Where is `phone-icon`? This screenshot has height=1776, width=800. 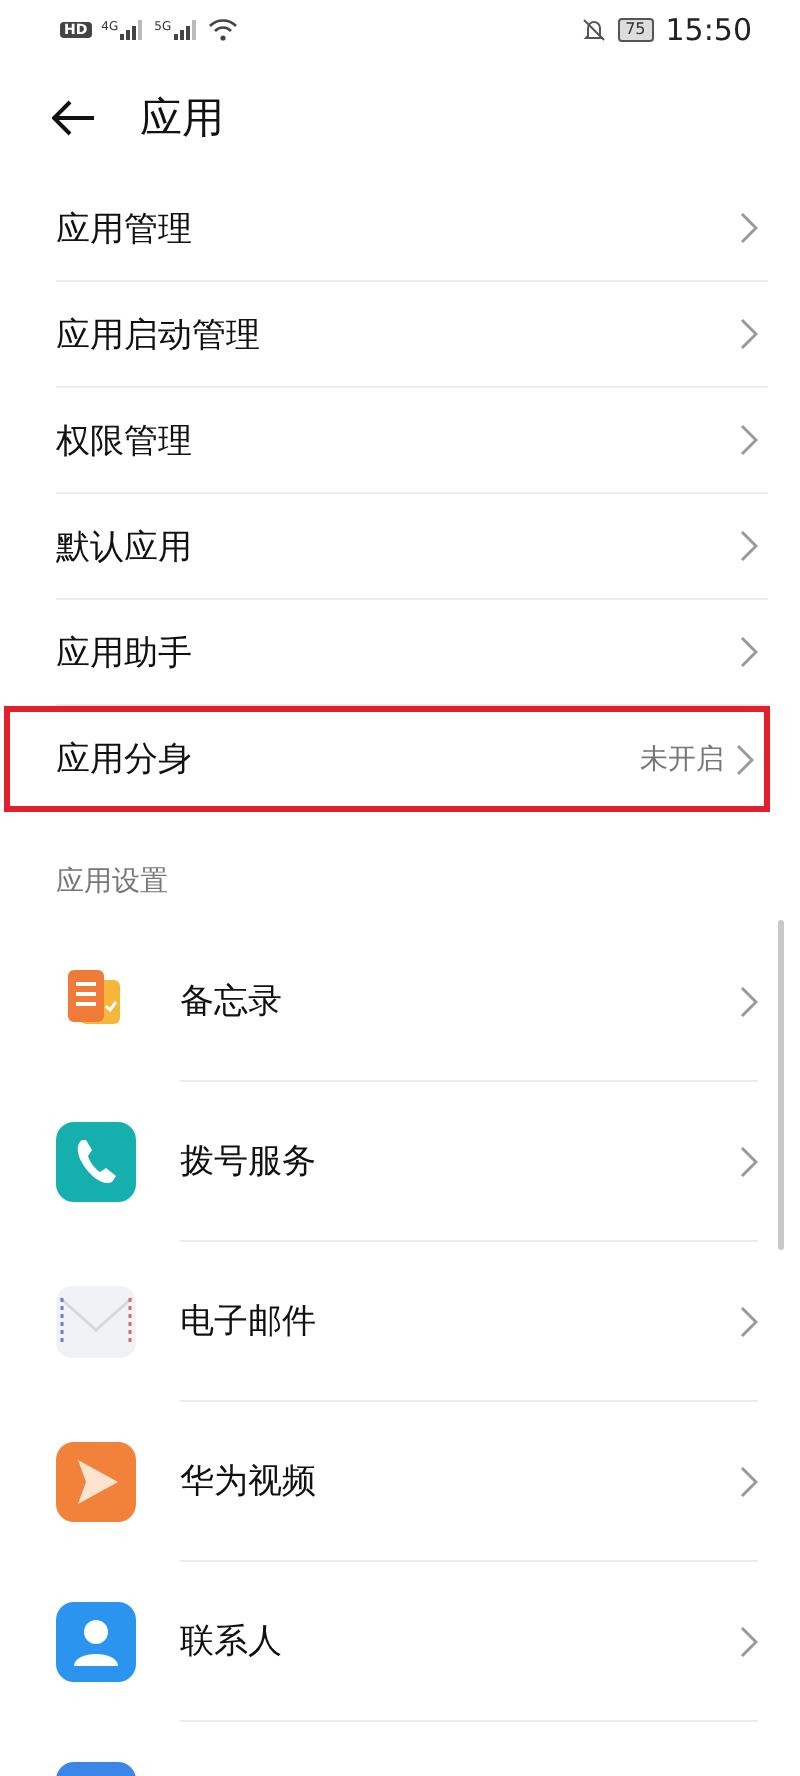 phone-icon is located at coordinates (96, 1162).